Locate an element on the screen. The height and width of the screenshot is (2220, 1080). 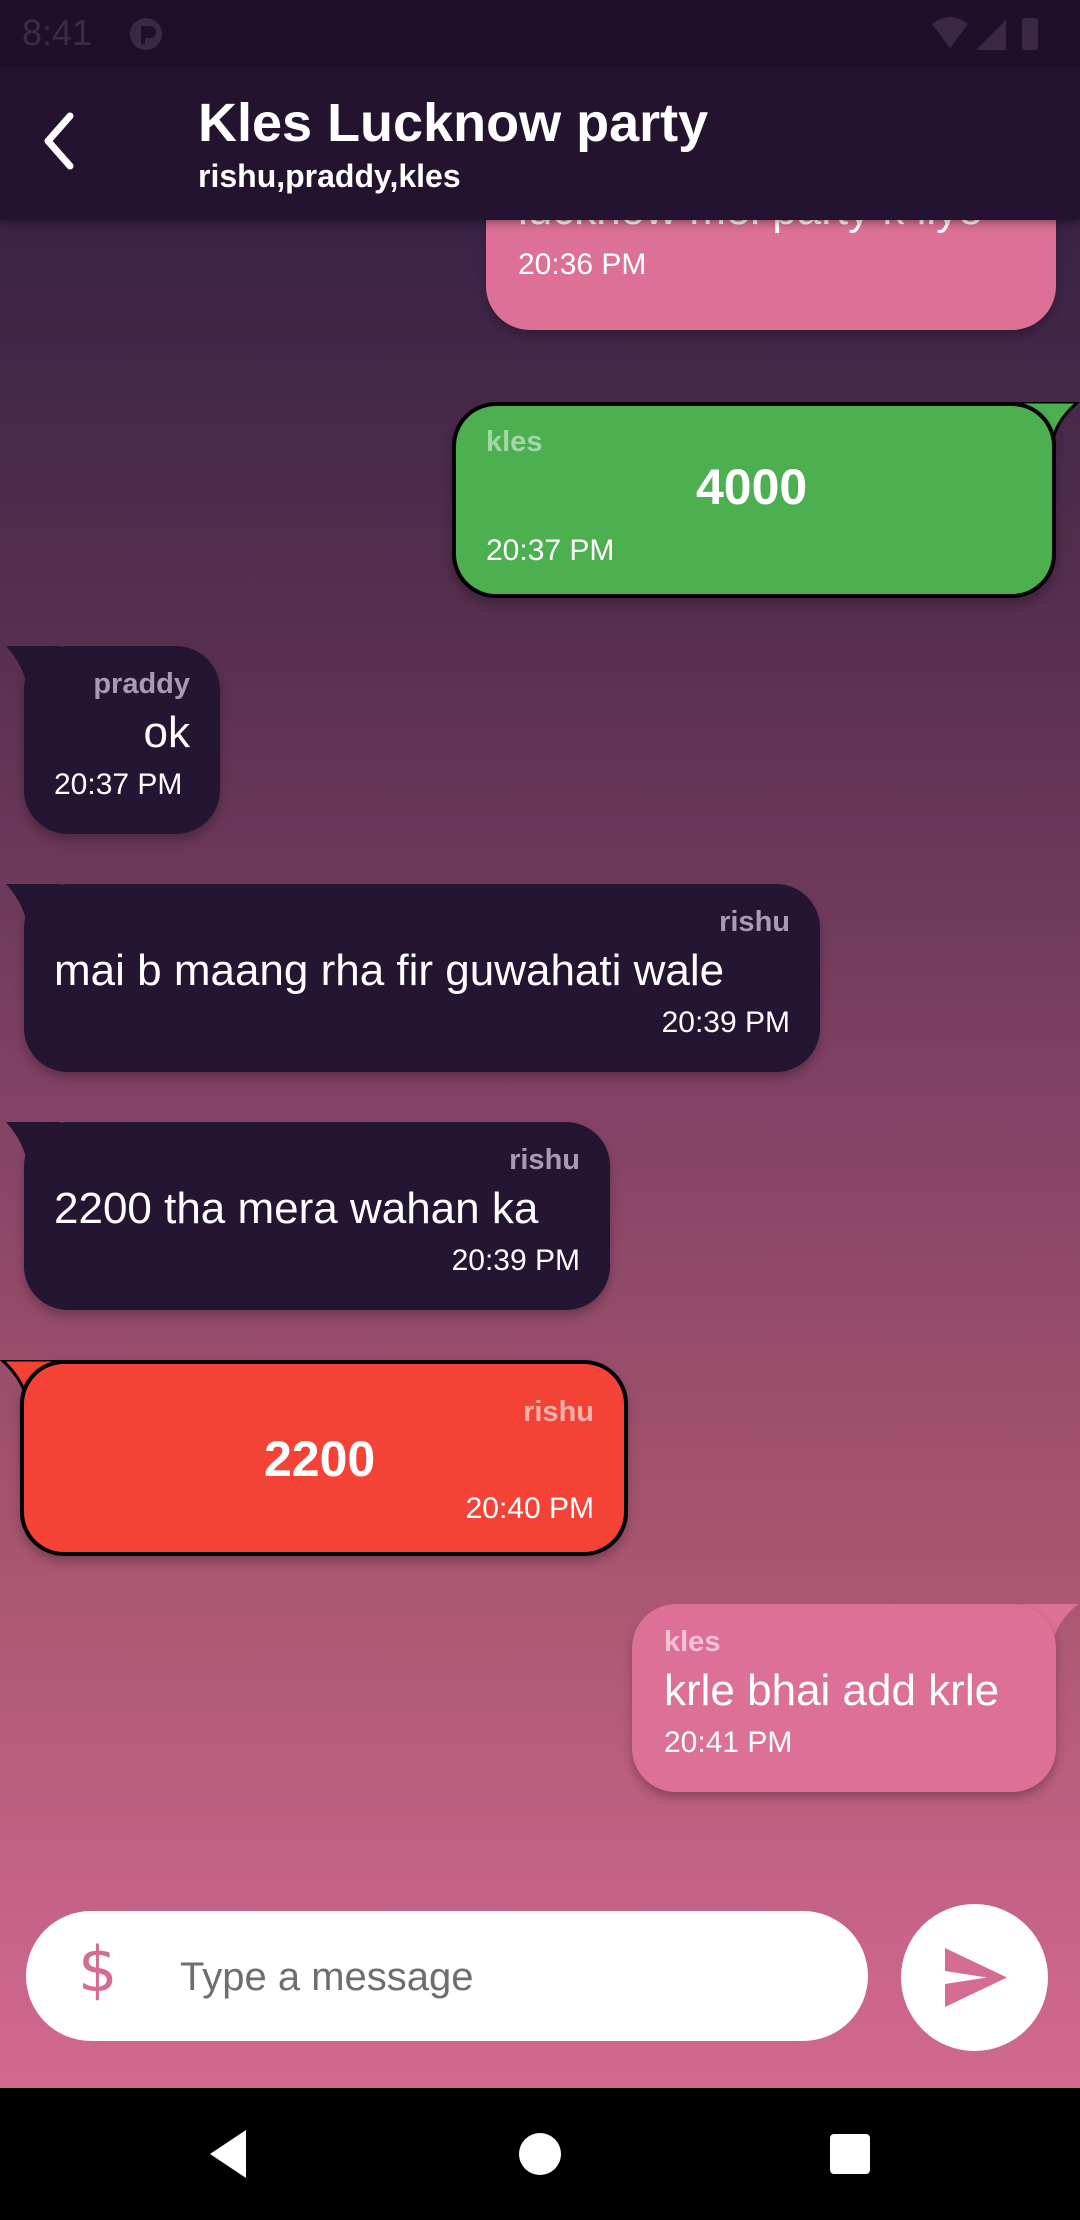
system-nav-bar is located at coordinates (540, 2154).